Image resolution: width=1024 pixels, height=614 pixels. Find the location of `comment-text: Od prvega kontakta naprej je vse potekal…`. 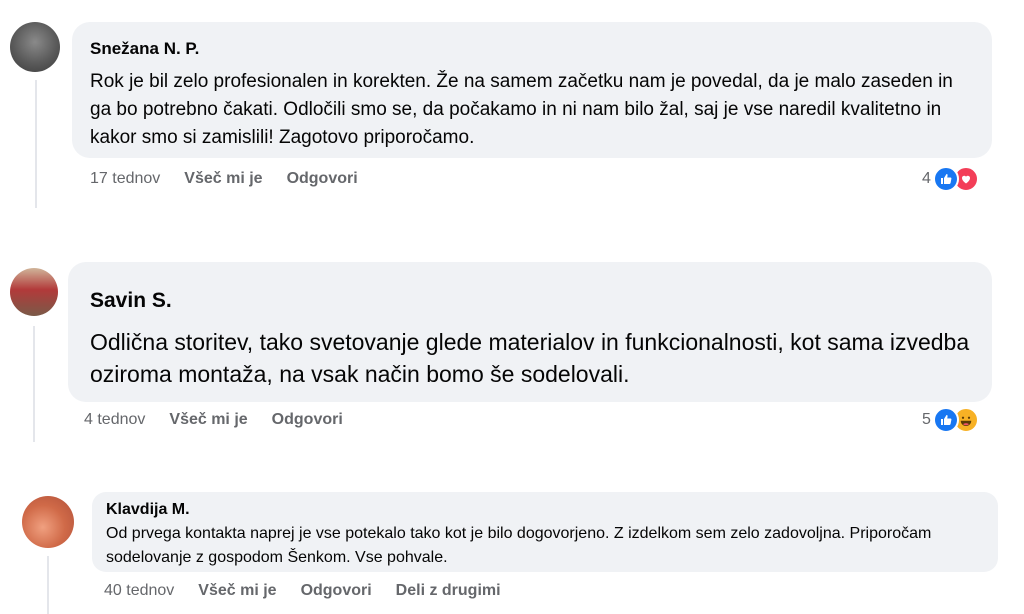

comment-text: Od prvega kontakta naprej je vse potekal… is located at coordinates (519, 545).